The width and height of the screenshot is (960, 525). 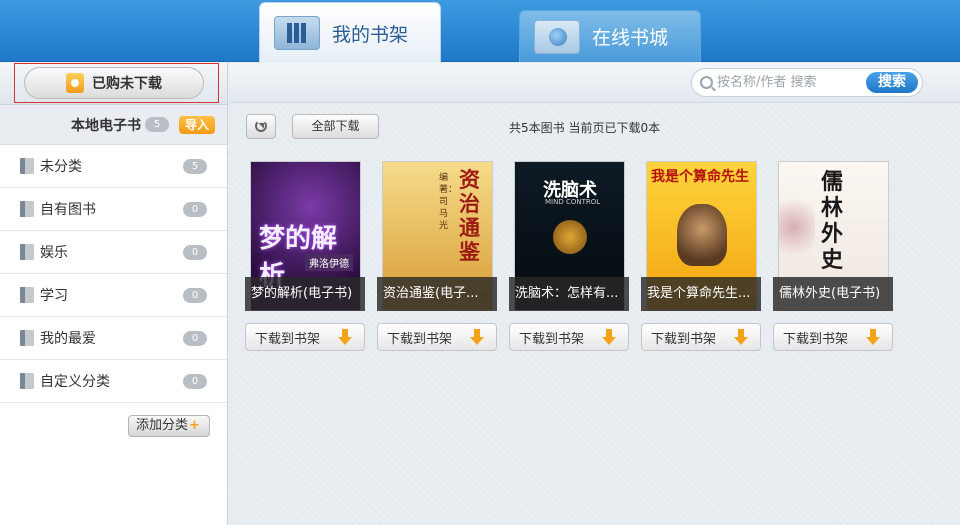 I want to click on sidebar-item-custom: 自定义分类 0, so click(x=113, y=381).